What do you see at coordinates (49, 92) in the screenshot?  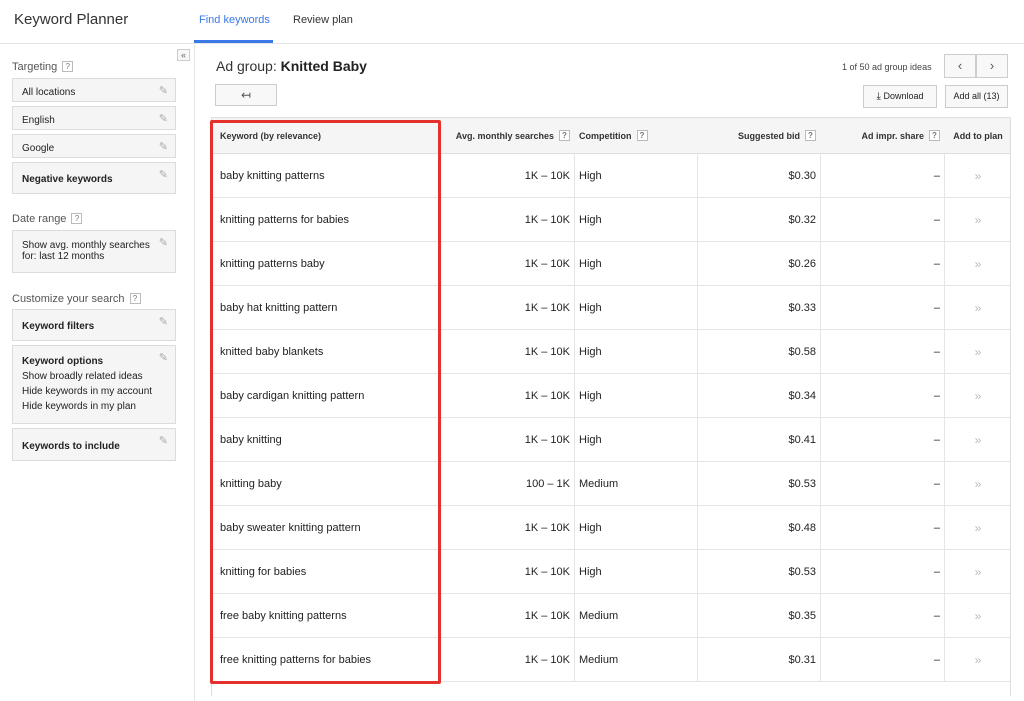 I see `location-value: All locations` at bounding box center [49, 92].